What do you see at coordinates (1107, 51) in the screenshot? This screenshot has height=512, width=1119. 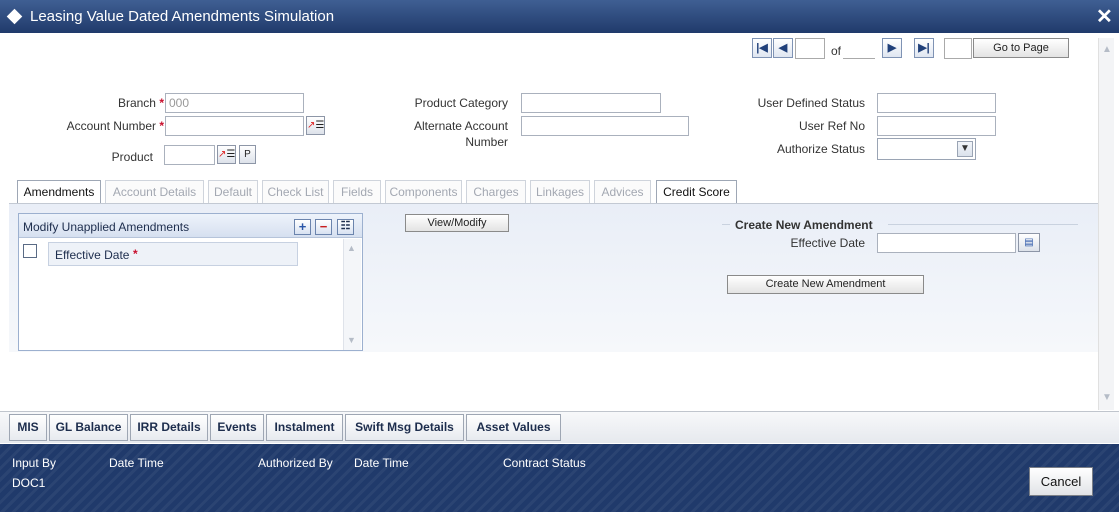 I see `scroll-up-icon: ▲` at bounding box center [1107, 51].